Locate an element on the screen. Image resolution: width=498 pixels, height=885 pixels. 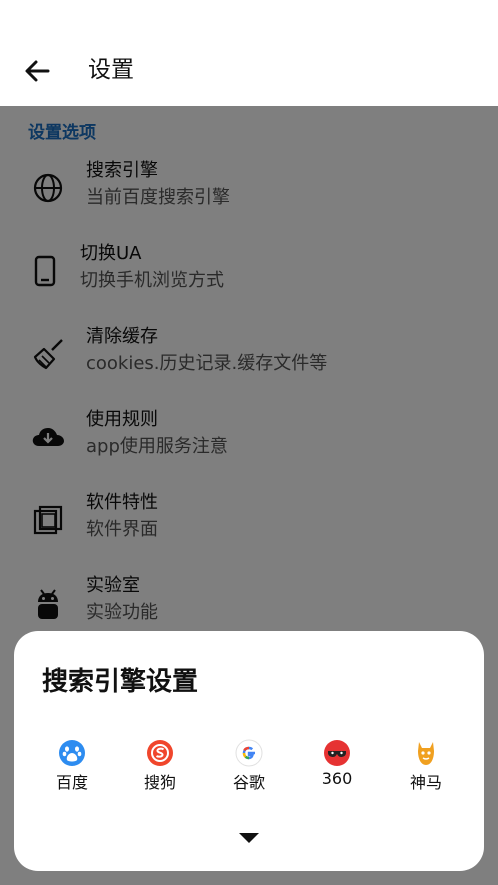
engine-label: 360 is located at coordinates (337, 778).